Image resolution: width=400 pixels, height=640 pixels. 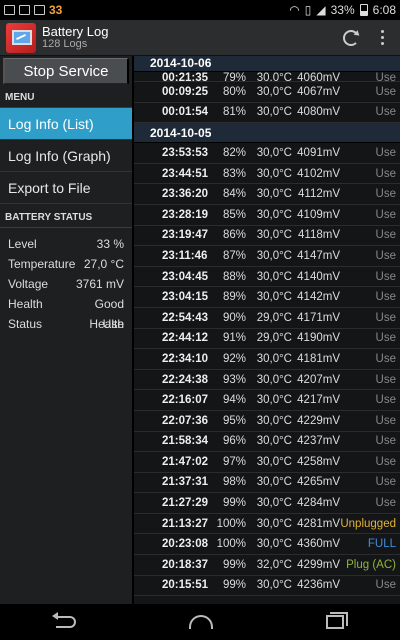 I want to click on app-title: Battery Log, so click(x=75, y=31).